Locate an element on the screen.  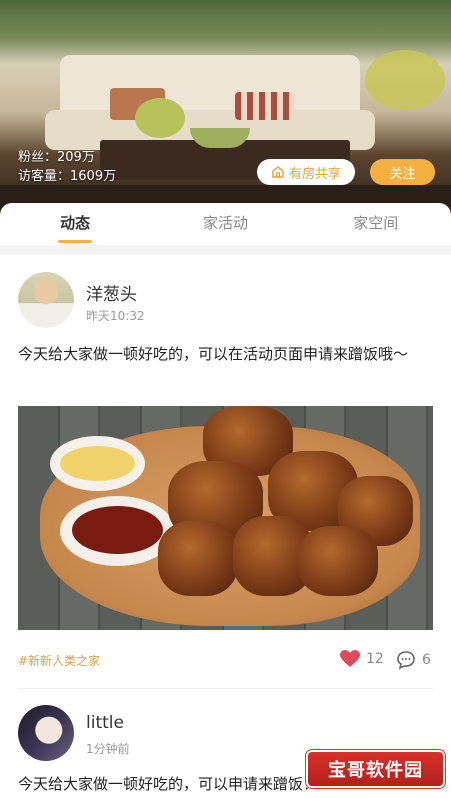
striped-pillow-shape is located at coordinates (265, 106).